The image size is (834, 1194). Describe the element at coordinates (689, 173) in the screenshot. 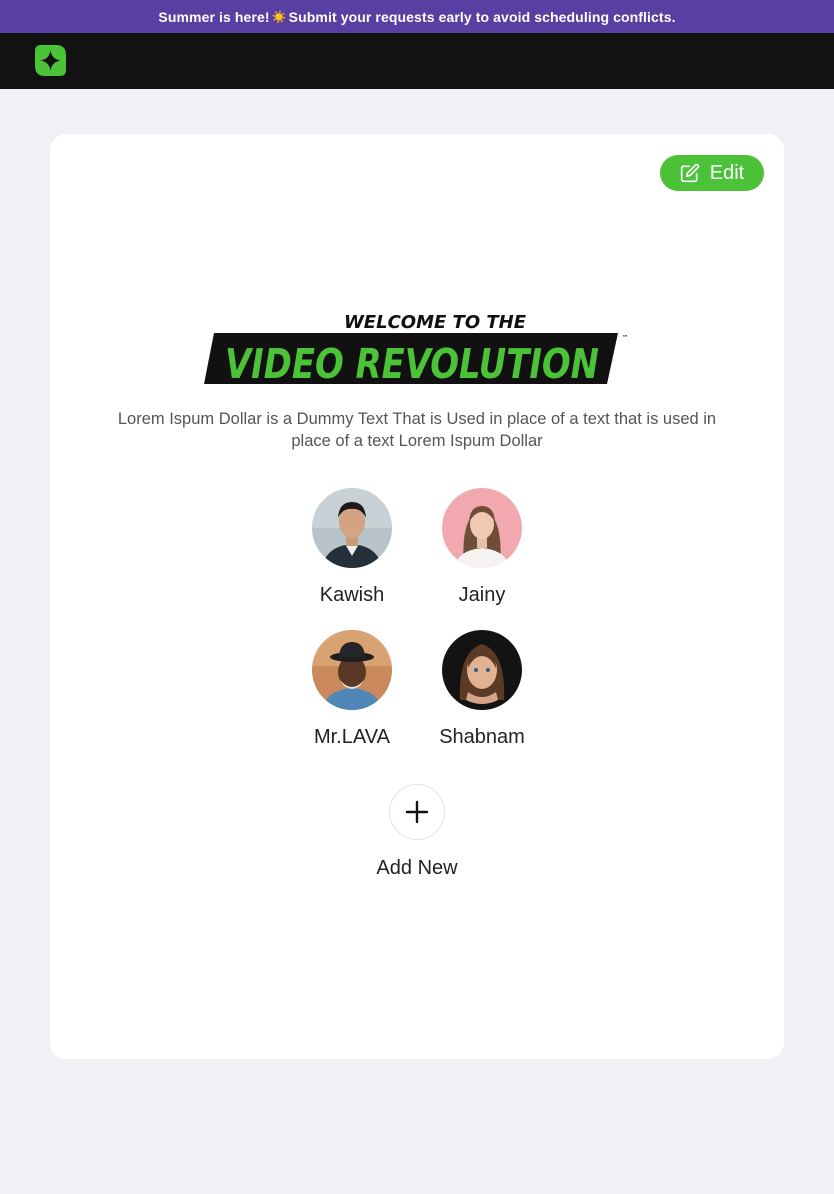

I see `edit-icon` at that location.